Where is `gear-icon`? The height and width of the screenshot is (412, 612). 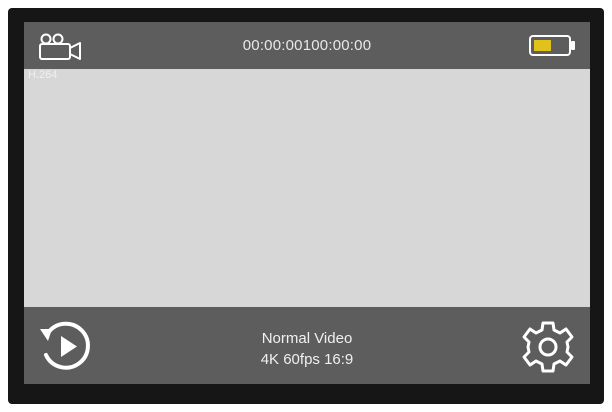
gear-icon is located at coordinates (548, 347).